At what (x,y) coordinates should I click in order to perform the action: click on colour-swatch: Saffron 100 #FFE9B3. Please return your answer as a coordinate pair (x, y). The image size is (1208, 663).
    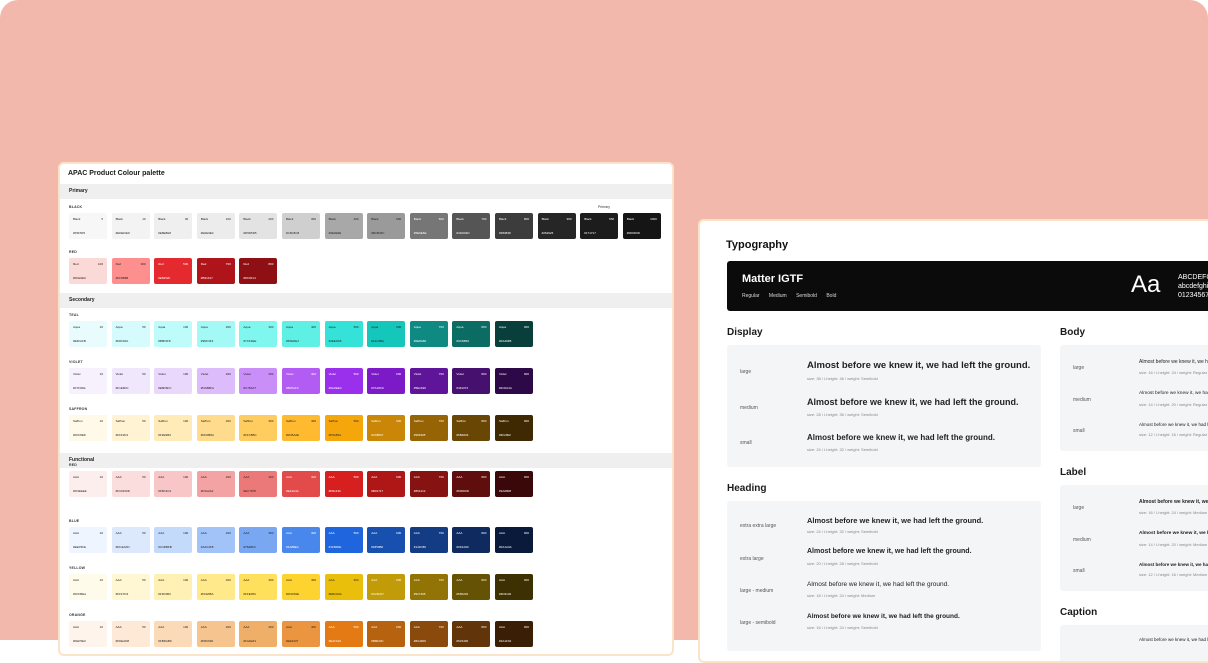
    Looking at the image, I should click on (173, 428).